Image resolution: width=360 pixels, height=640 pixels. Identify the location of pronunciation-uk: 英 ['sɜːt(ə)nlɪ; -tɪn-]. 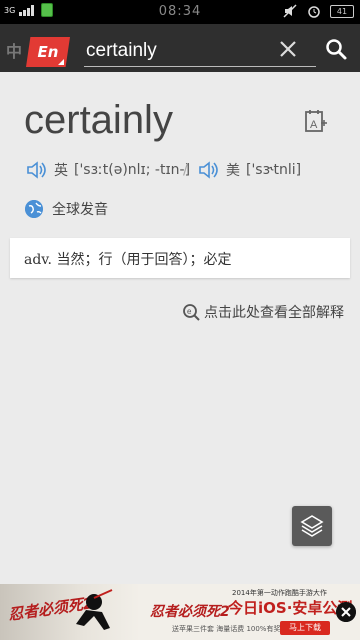
(108, 170).